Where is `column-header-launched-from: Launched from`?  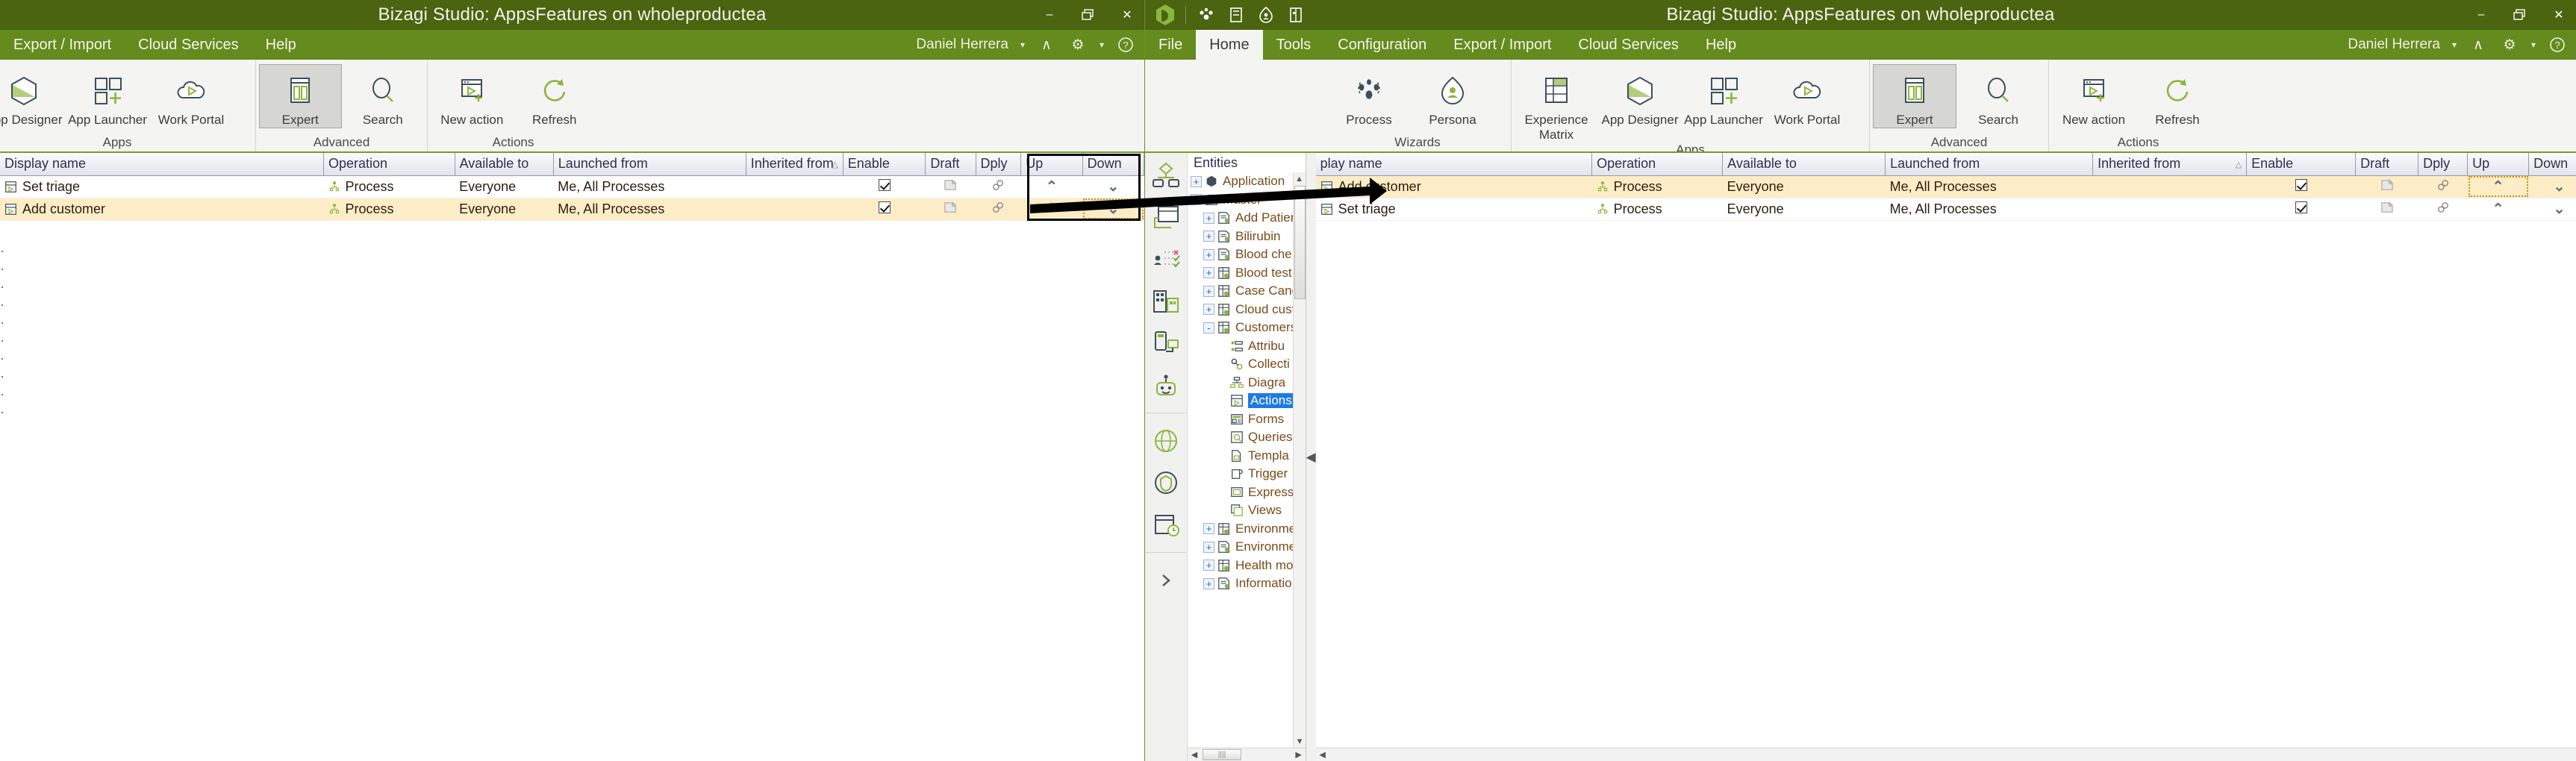 column-header-launched-from: Launched from is located at coordinates (649, 164).